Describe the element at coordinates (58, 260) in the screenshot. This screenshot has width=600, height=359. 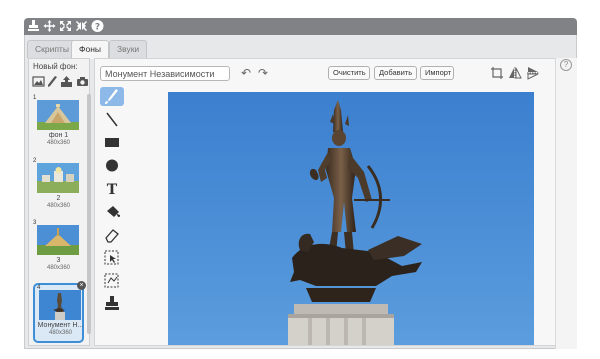
I see `backdrop-name: 3` at that location.